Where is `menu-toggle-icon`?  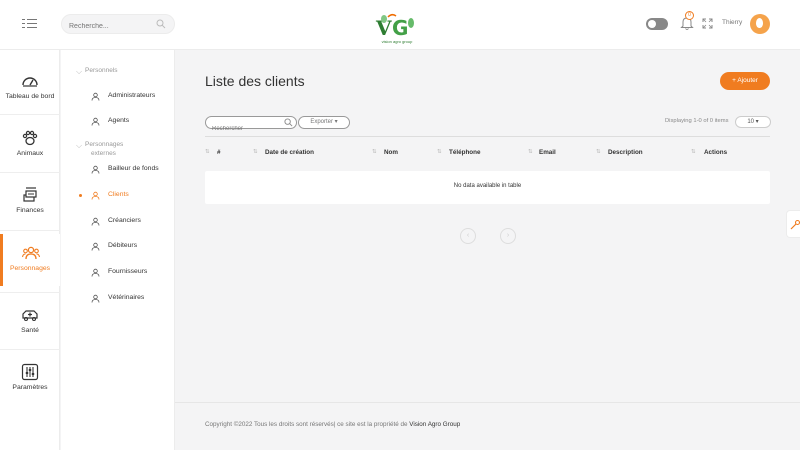
menu-toggle-icon is located at coordinates (30, 24).